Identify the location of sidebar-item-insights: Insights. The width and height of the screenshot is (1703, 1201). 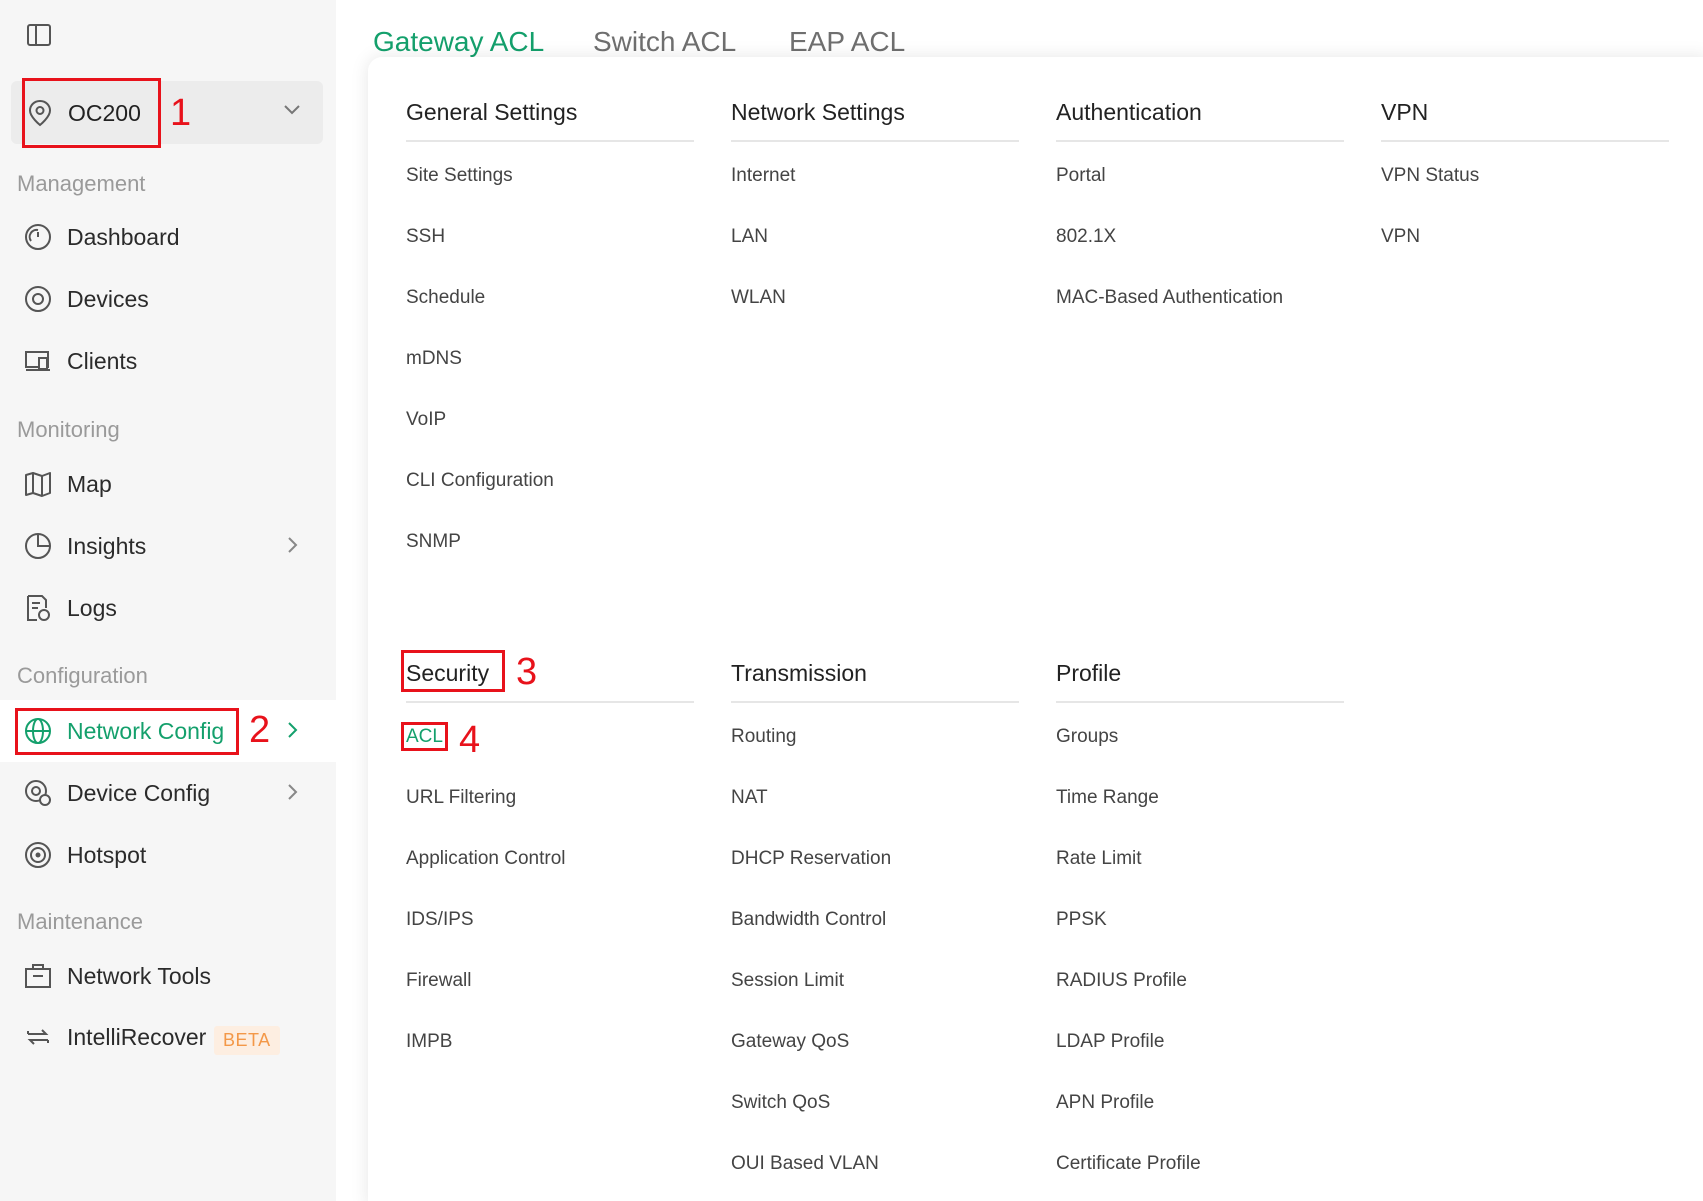
(168, 546).